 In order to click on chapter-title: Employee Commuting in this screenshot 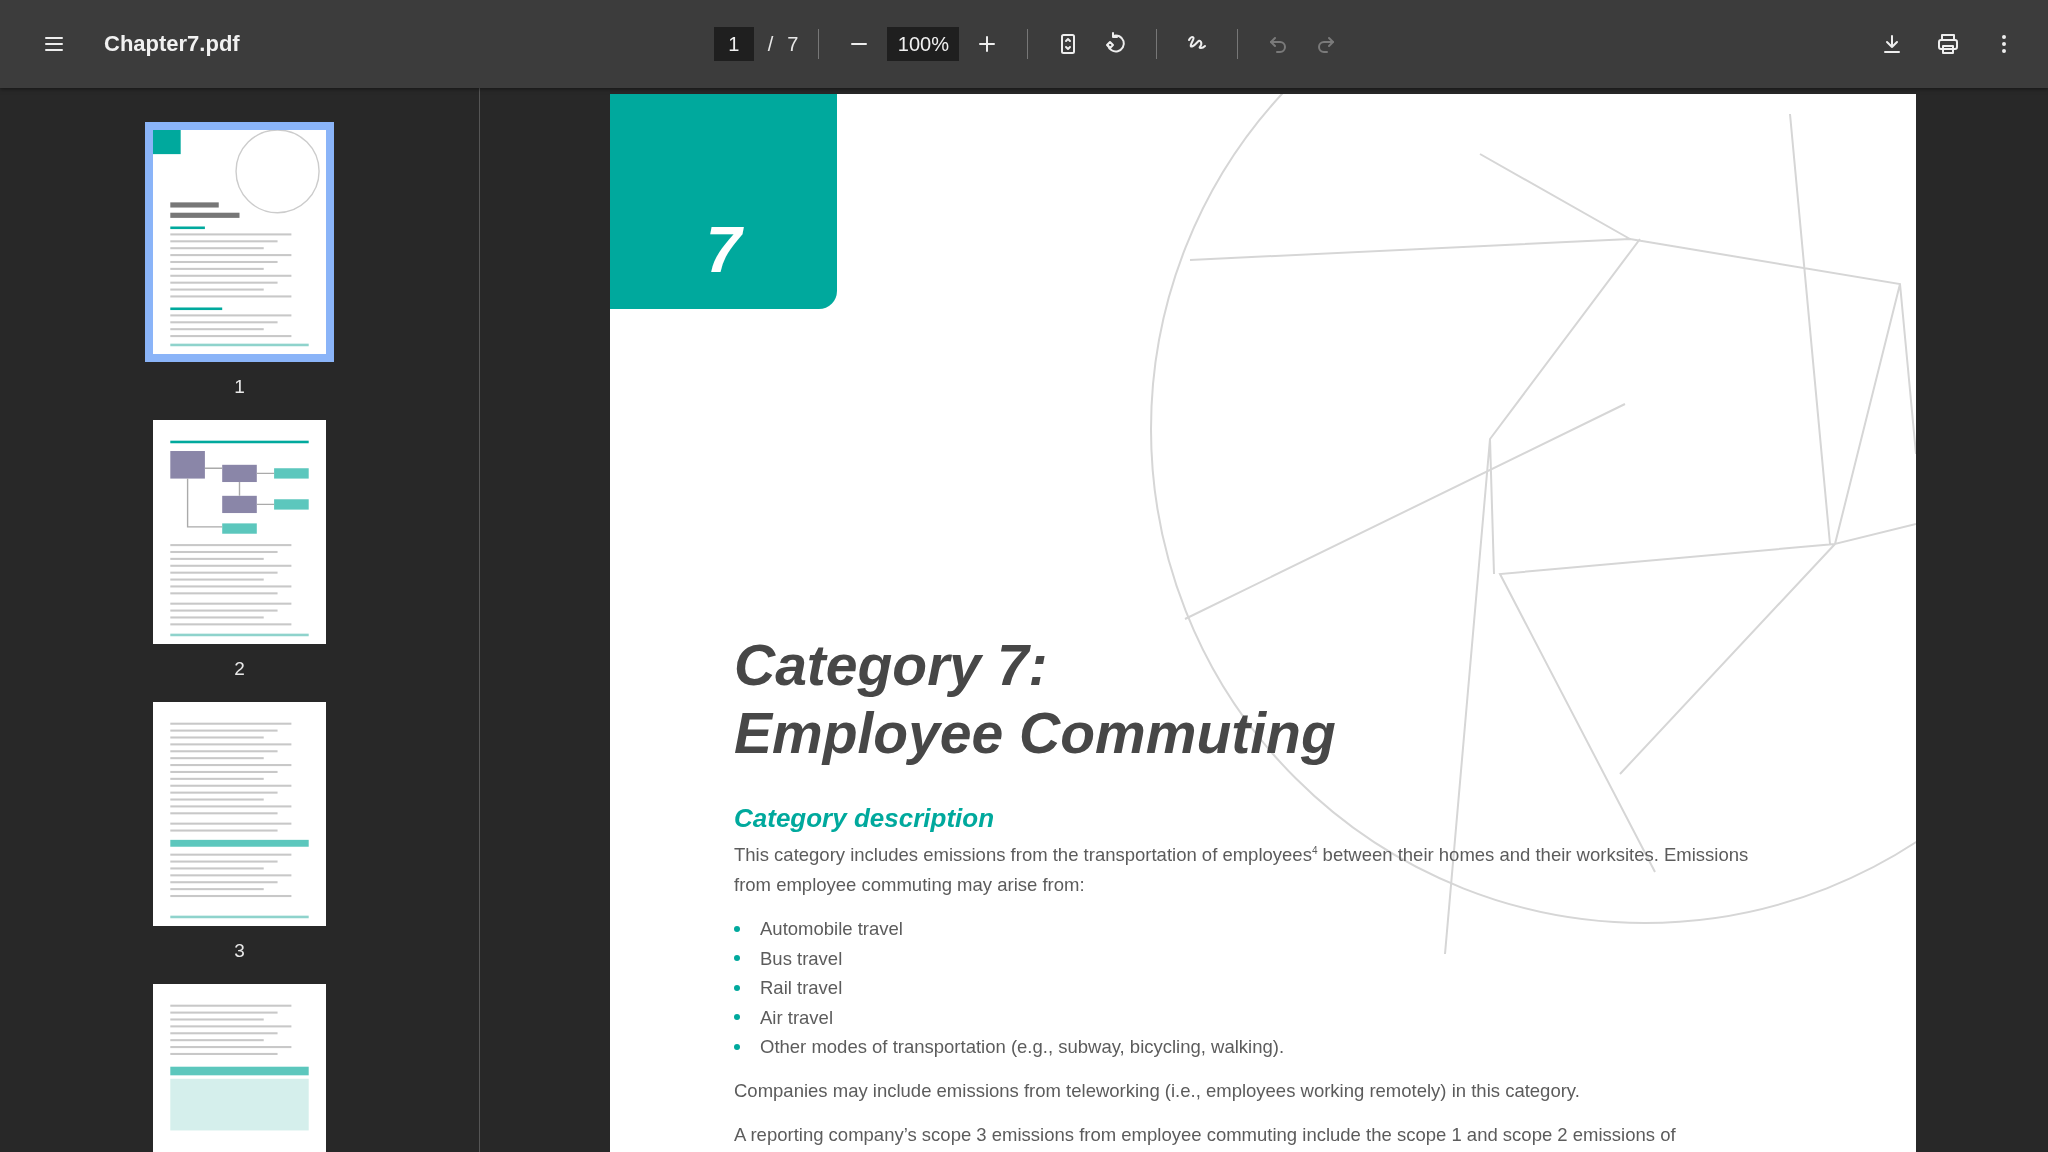, I will do `click(1035, 733)`.